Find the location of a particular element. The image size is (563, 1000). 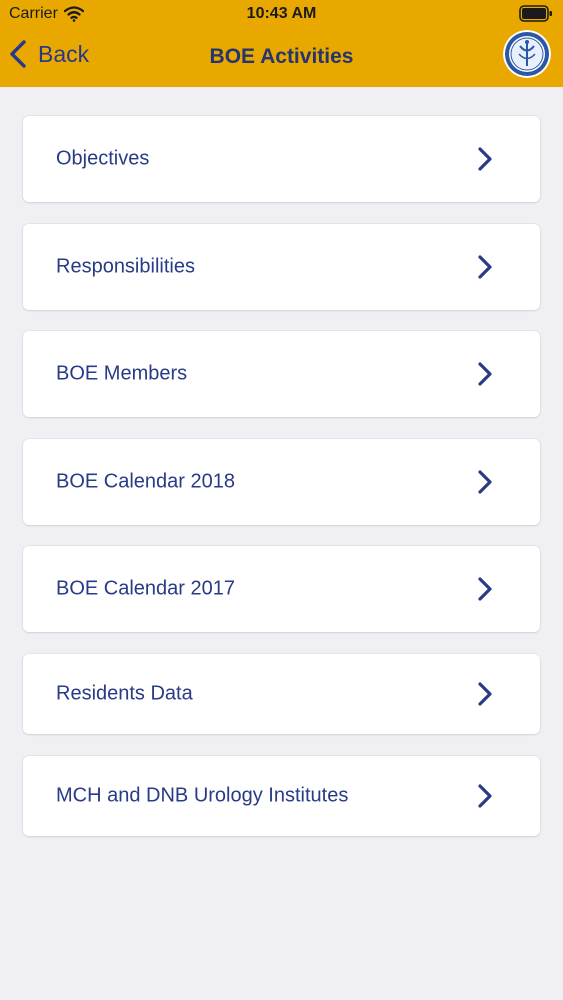

menu-item-objectives: Objectives is located at coordinates (281, 159).